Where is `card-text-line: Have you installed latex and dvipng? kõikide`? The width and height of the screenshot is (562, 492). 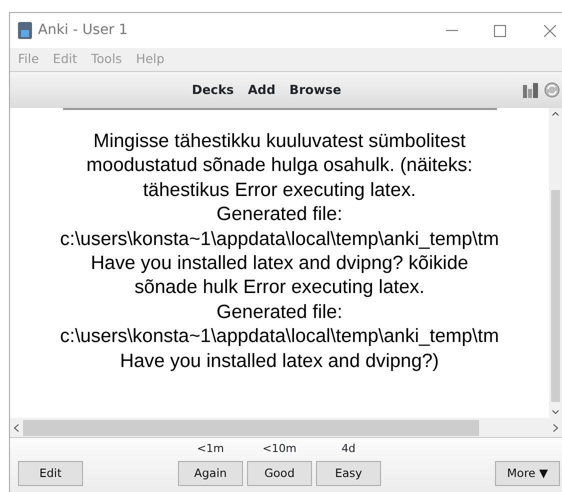
card-text-line: Have you installed latex and dvipng? kõikide is located at coordinates (279, 264).